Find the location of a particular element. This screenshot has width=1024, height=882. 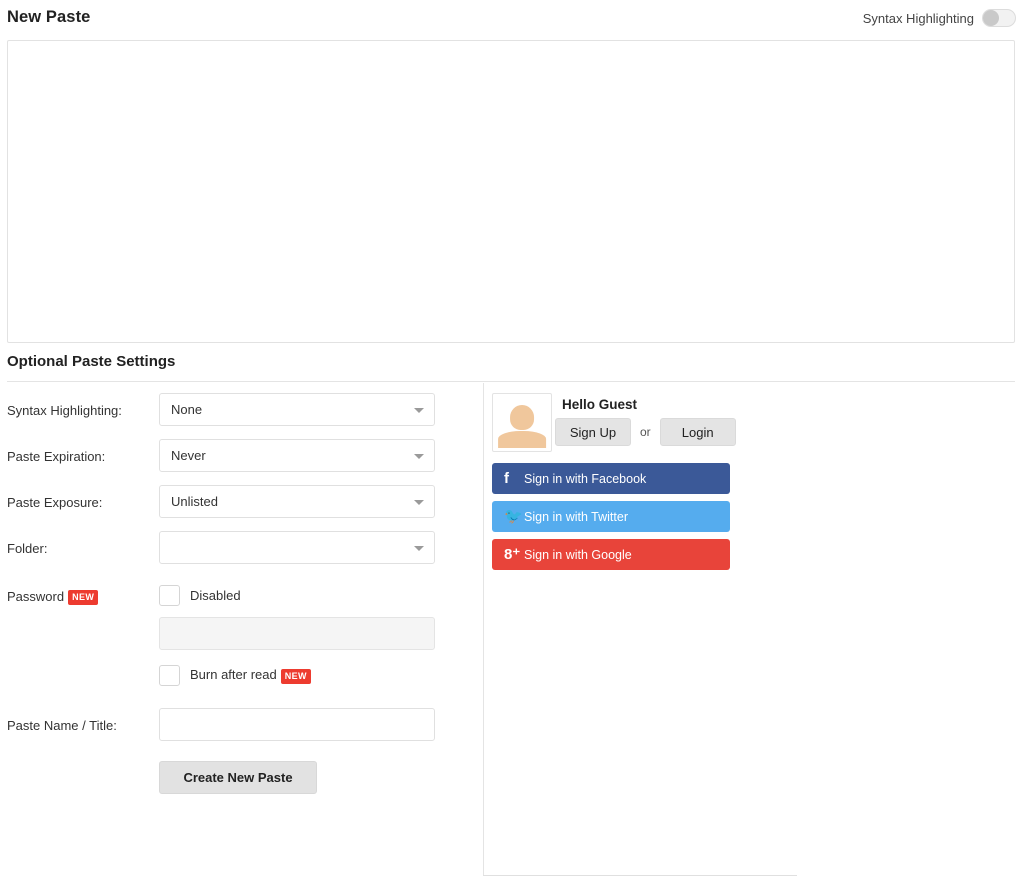

user-header: Hello Guest Sign Up or Login is located at coordinates (642, 424).